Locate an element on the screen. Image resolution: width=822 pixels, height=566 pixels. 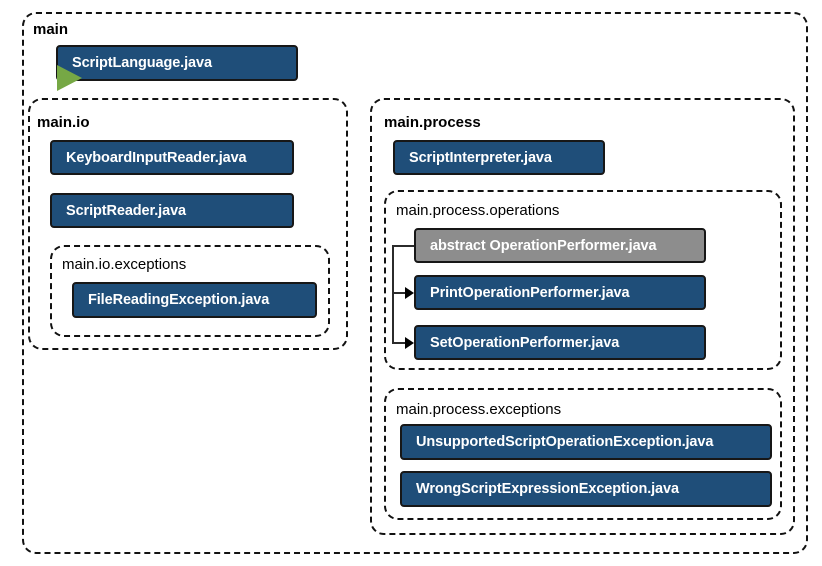
class-box-script-language: ScriptLanguage.java is located at coordinates (177, 63).